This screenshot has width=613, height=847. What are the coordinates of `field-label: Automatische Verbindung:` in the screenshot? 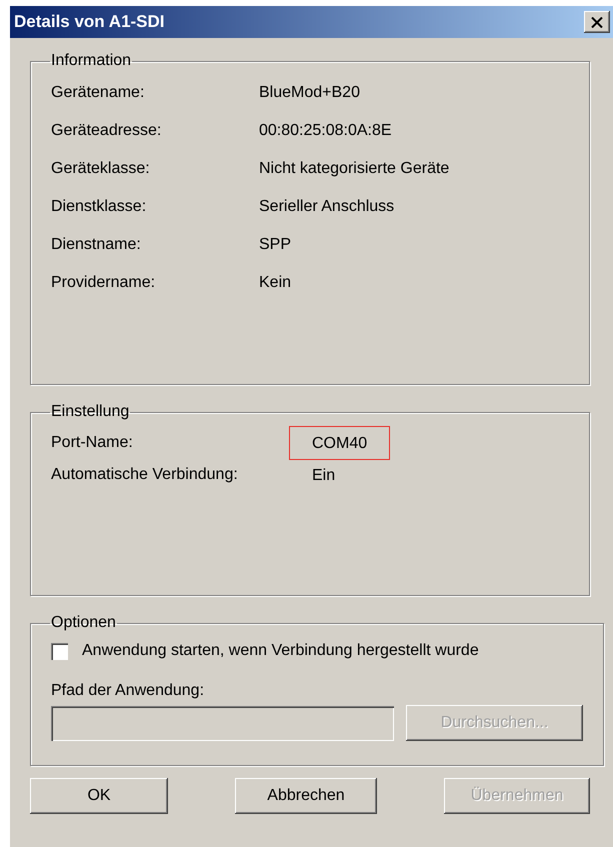 It's located at (145, 475).